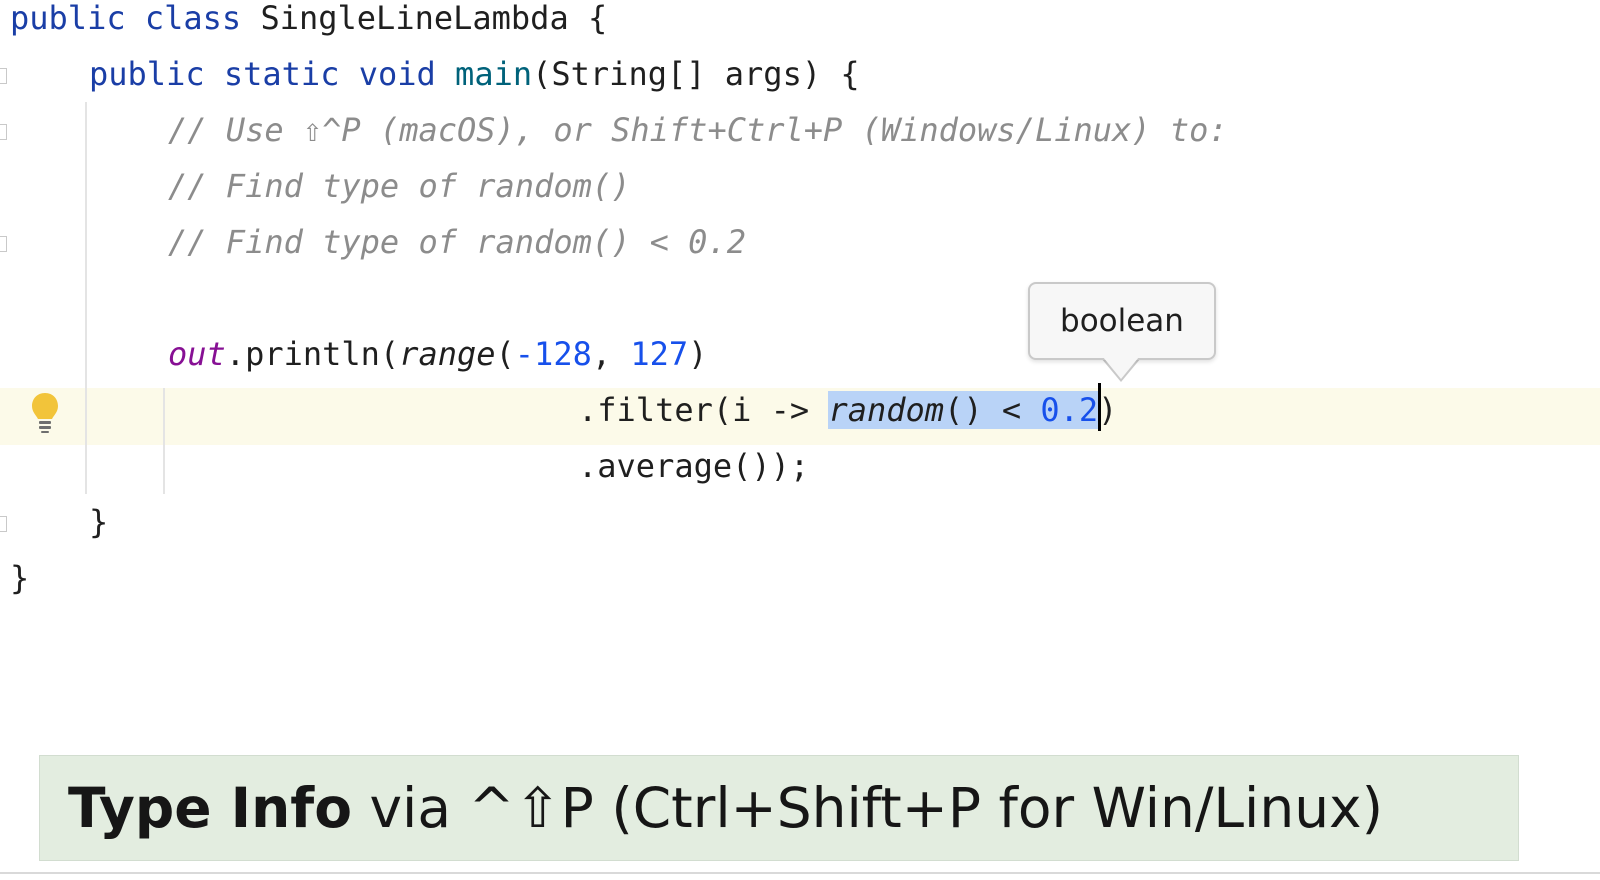 The width and height of the screenshot is (1600, 880). I want to click on operator: () <, so click(992, 410).